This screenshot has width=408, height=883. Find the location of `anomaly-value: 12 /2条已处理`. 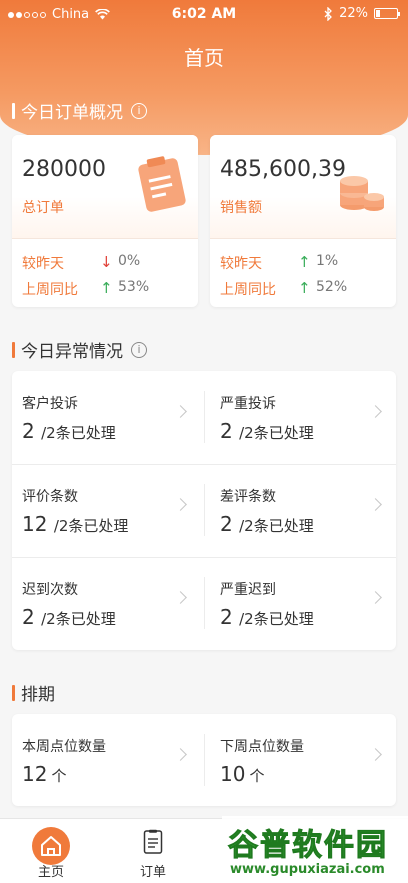

anomaly-value: 12 /2条已处理 is located at coordinates (75, 524).